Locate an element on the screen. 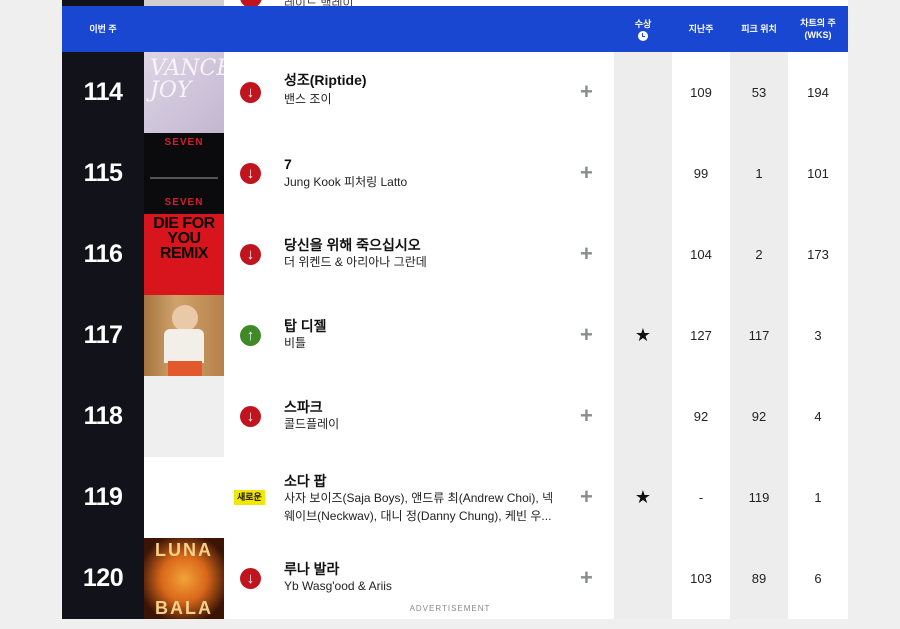 Image resolution: width=900 pixels, height=629 pixels. rank-number: 117 is located at coordinates (103, 335).